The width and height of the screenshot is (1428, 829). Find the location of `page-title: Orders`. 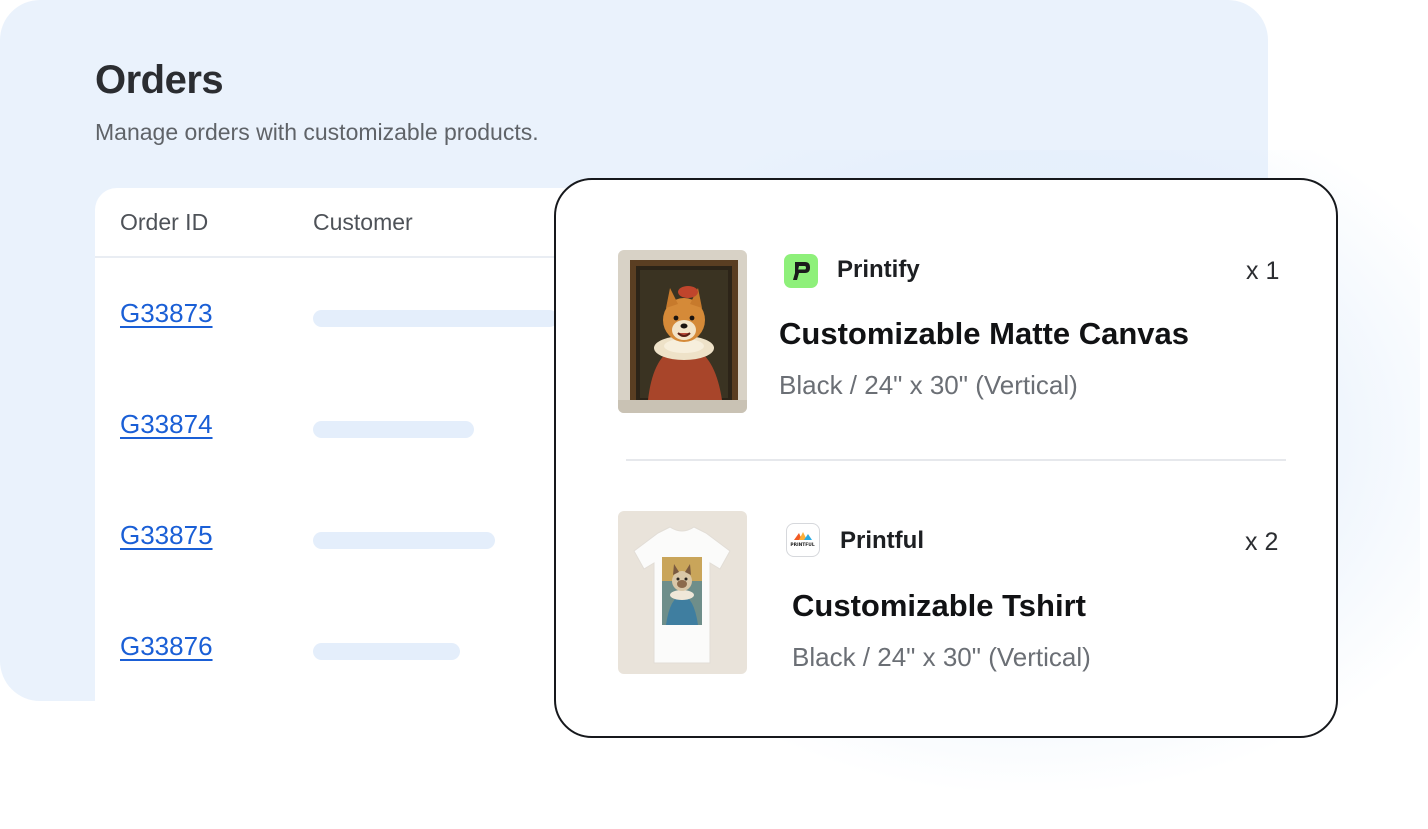

page-title: Orders is located at coordinates (159, 80).